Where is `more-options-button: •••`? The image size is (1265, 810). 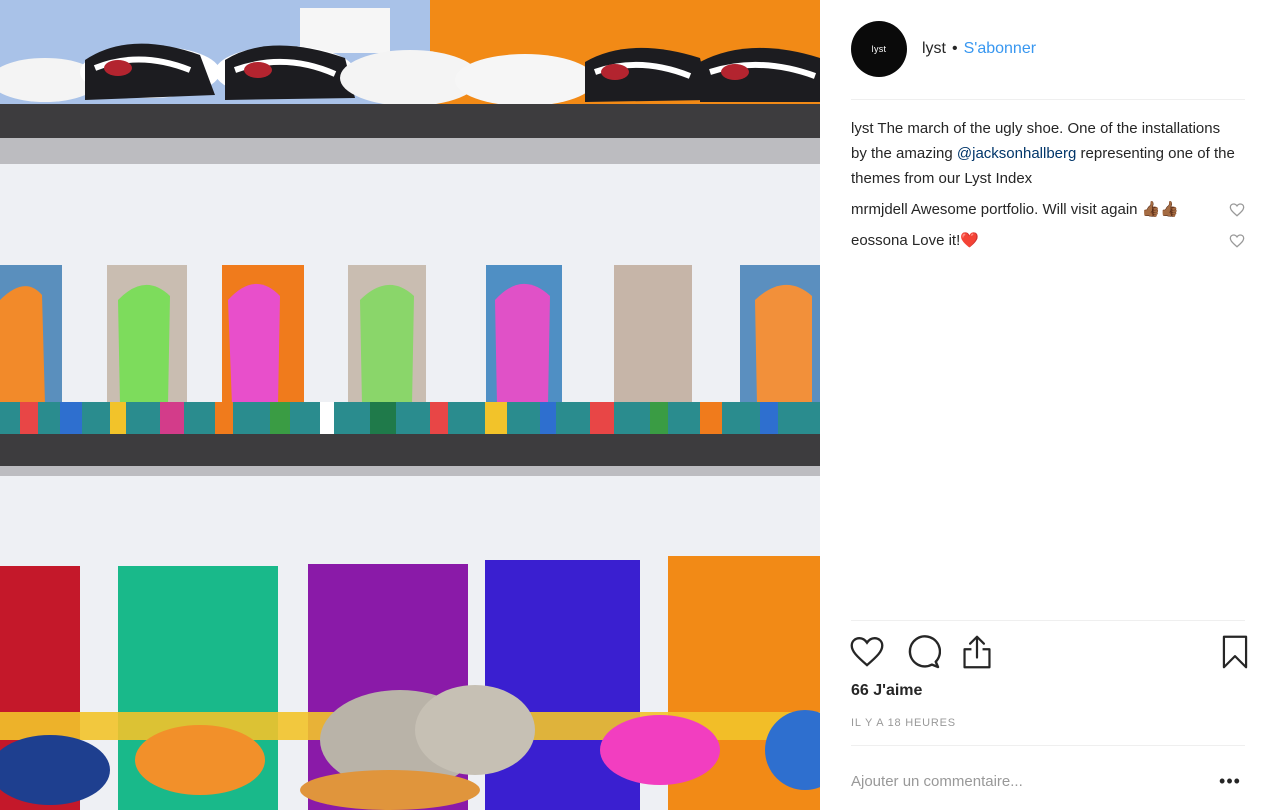 more-options-button: ••• is located at coordinates (1230, 781).